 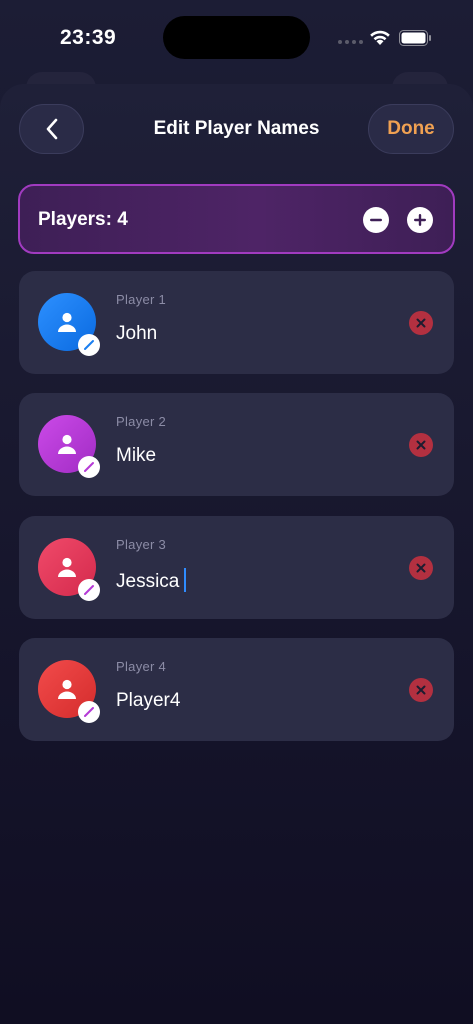 I want to click on player-label: Player 3, so click(x=141, y=544).